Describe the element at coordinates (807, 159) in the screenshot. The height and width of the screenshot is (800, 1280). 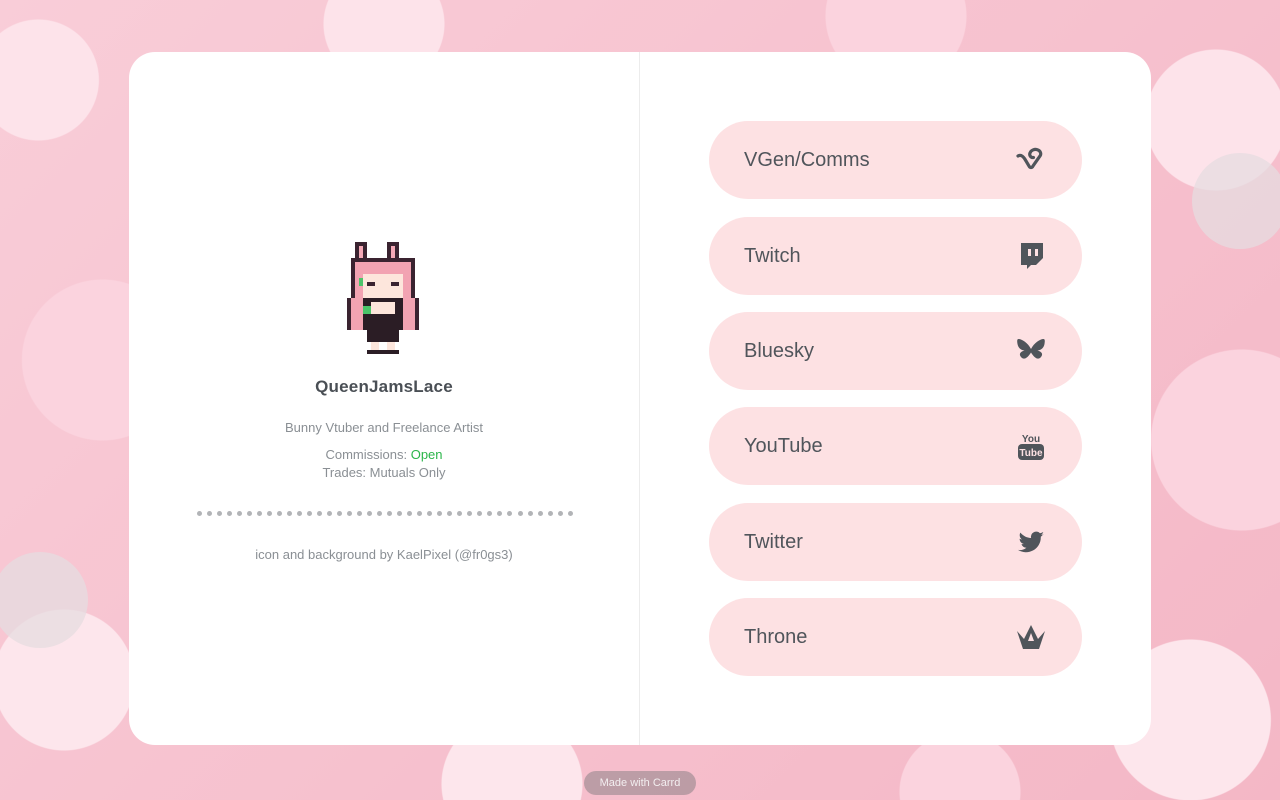
I see `link-label: VGen/Comms` at that location.